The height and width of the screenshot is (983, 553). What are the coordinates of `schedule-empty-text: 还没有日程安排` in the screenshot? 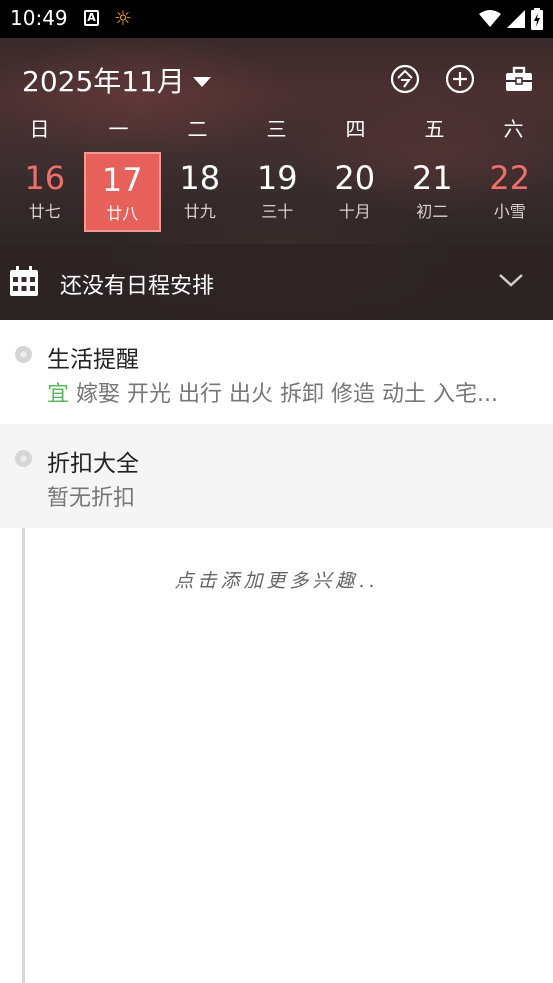 It's located at (137, 286).